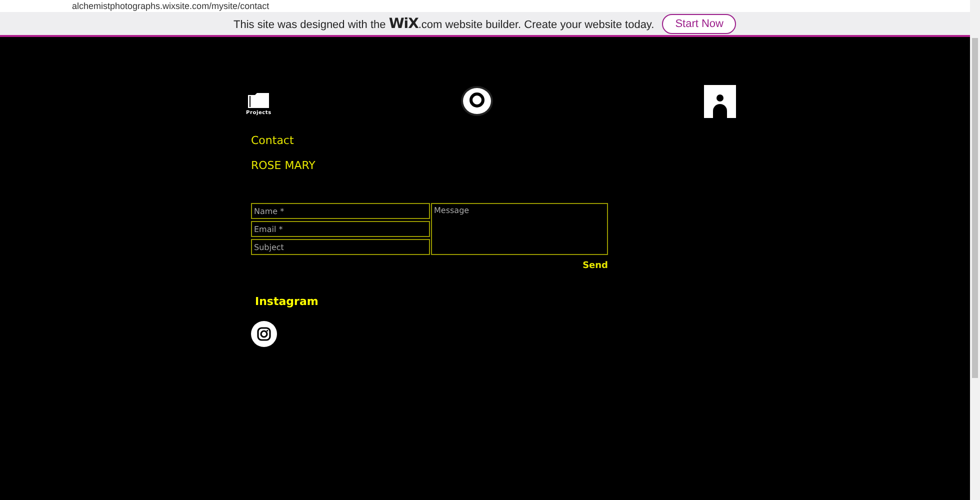 This screenshot has width=980, height=500. What do you see at coordinates (519, 229) in the screenshot?
I see `message-field: Message` at bounding box center [519, 229].